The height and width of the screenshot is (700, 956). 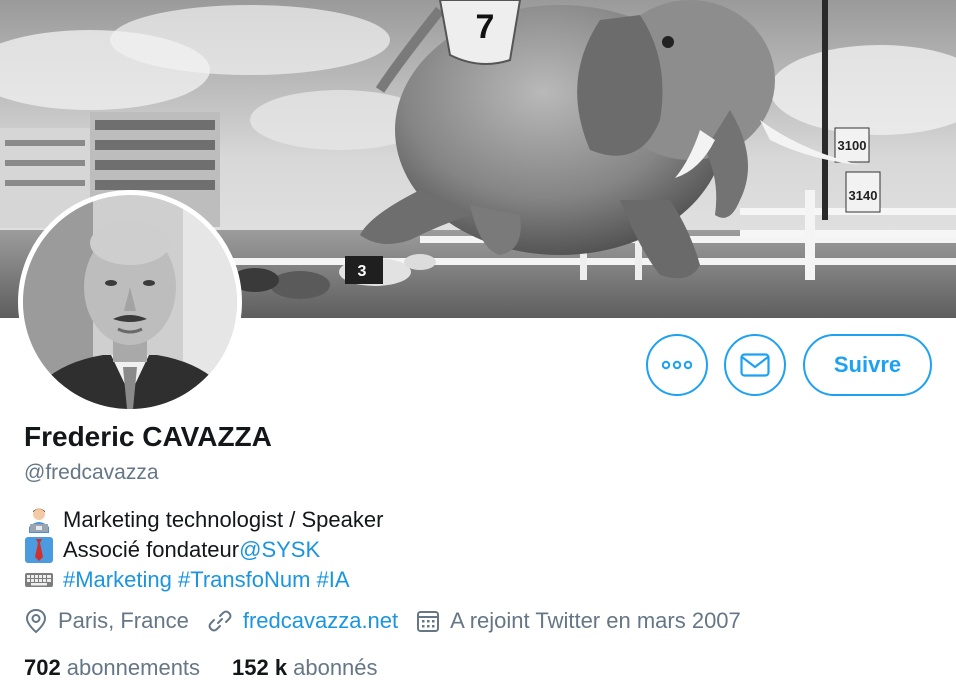 What do you see at coordinates (148, 436) in the screenshot?
I see `profile-name: Frederic CAVAZZA` at bounding box center [148, 436].